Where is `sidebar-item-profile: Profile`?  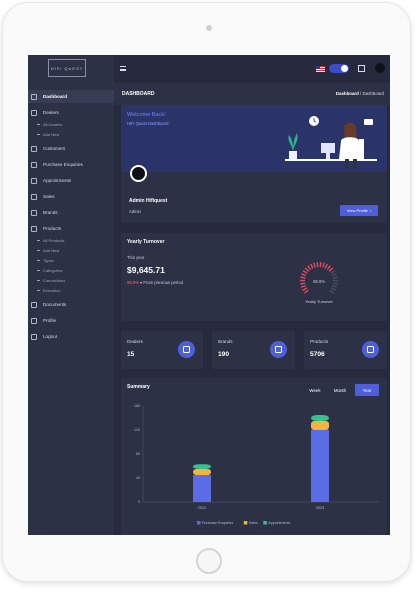 sidebar-item-profile: Profile is located at coordinates (71, 320).